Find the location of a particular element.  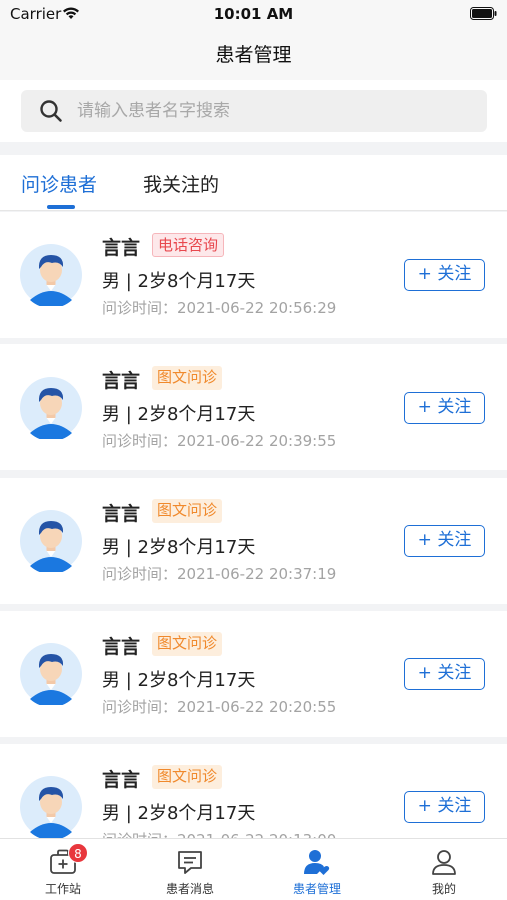

status-time: 10:01 AM is located at coordinates (253, 14).